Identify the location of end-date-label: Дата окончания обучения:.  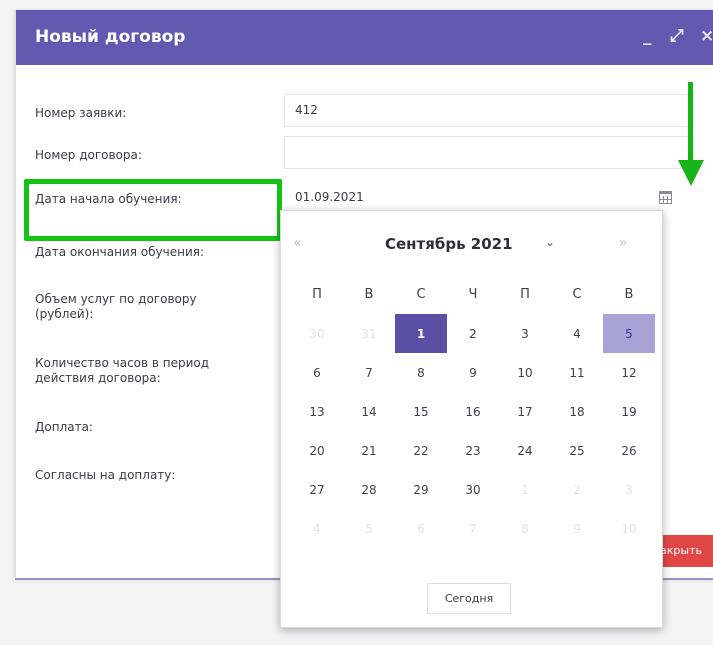
(120, 252).